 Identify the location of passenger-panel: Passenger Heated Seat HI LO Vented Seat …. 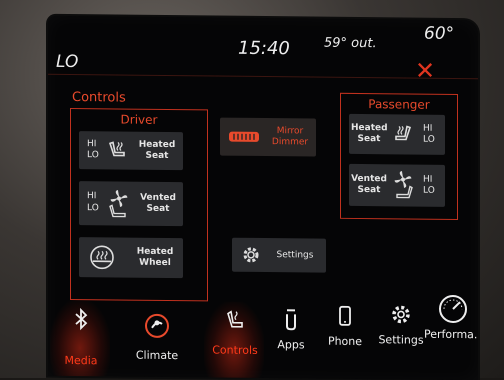
(399, 156).